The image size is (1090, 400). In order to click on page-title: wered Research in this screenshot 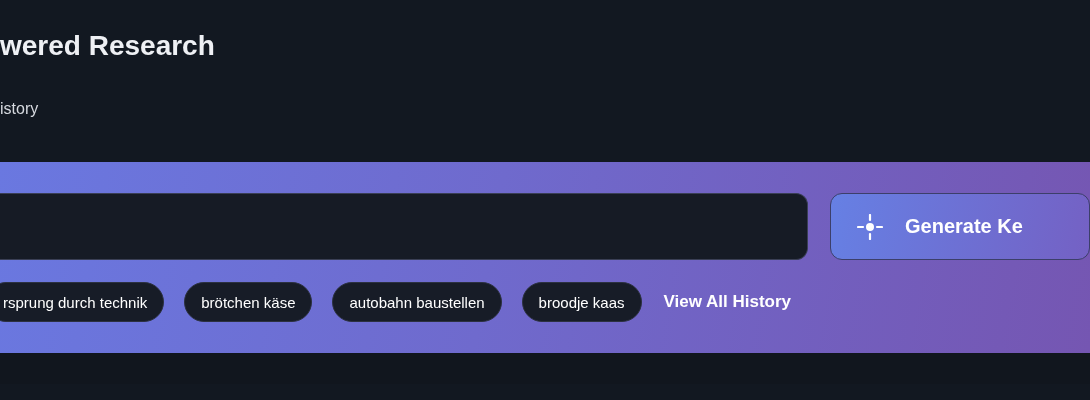, I will do `click(108, 46)`.